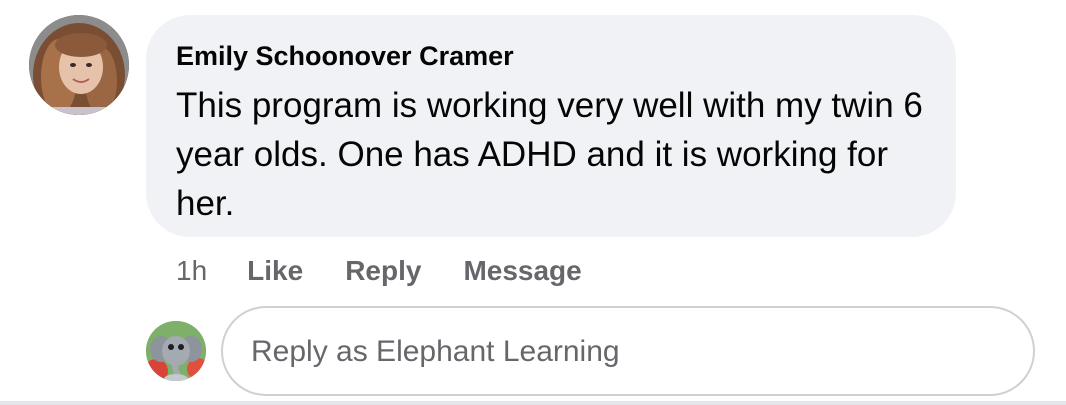 Image resolution: width=1066 pixels, height=405 pixels. I want to click on page-avatar, so click(176, 351).